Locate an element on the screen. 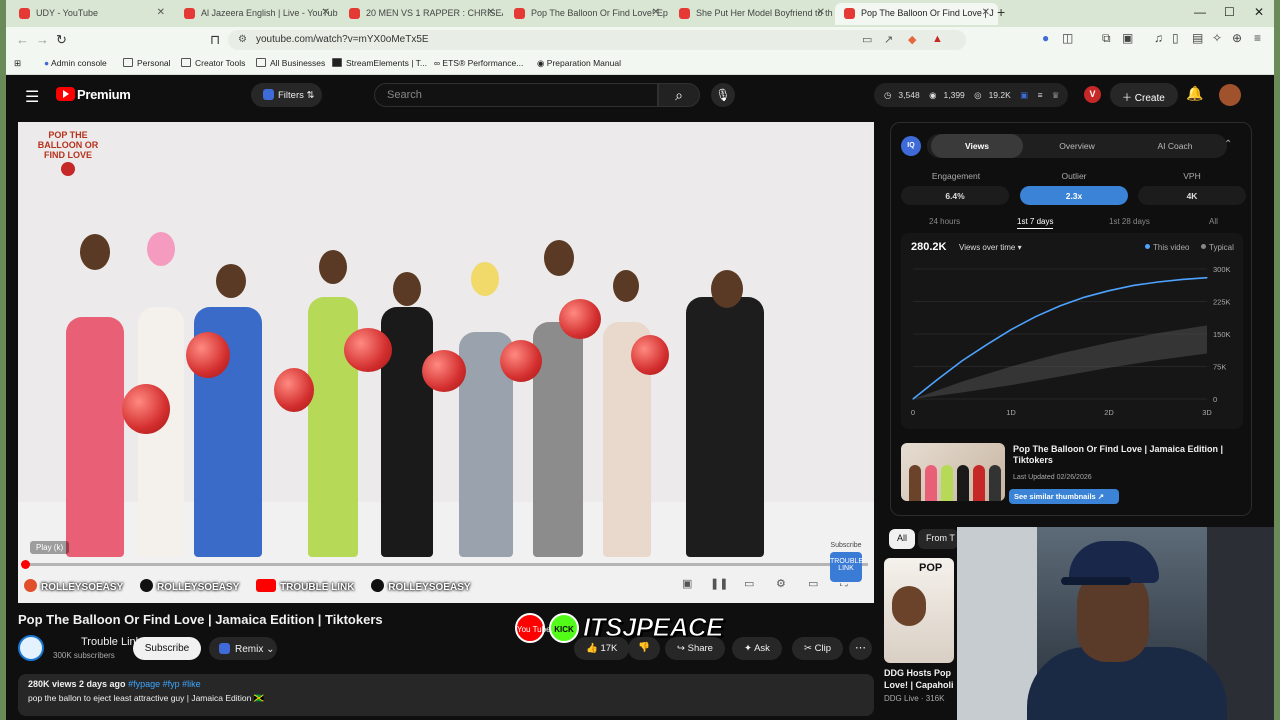  forward-icon: → is located at coordinates (42, 39).